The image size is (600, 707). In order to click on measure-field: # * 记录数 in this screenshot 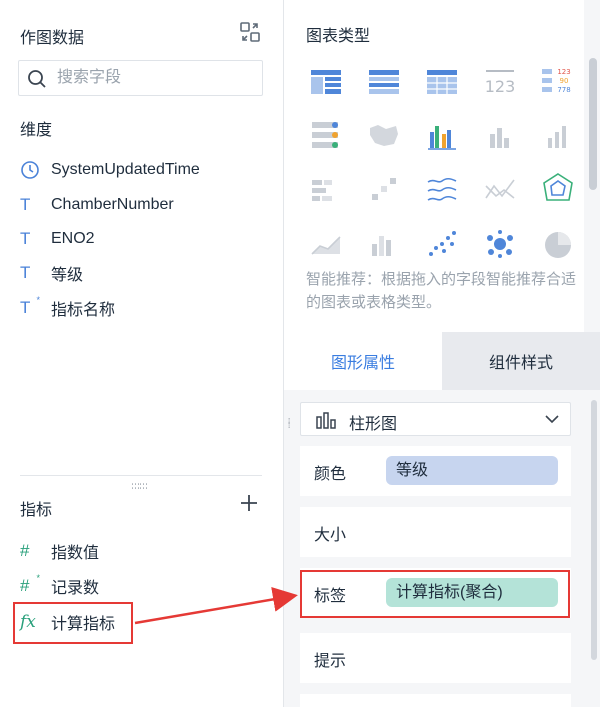, I will do `click(59, 586)`.